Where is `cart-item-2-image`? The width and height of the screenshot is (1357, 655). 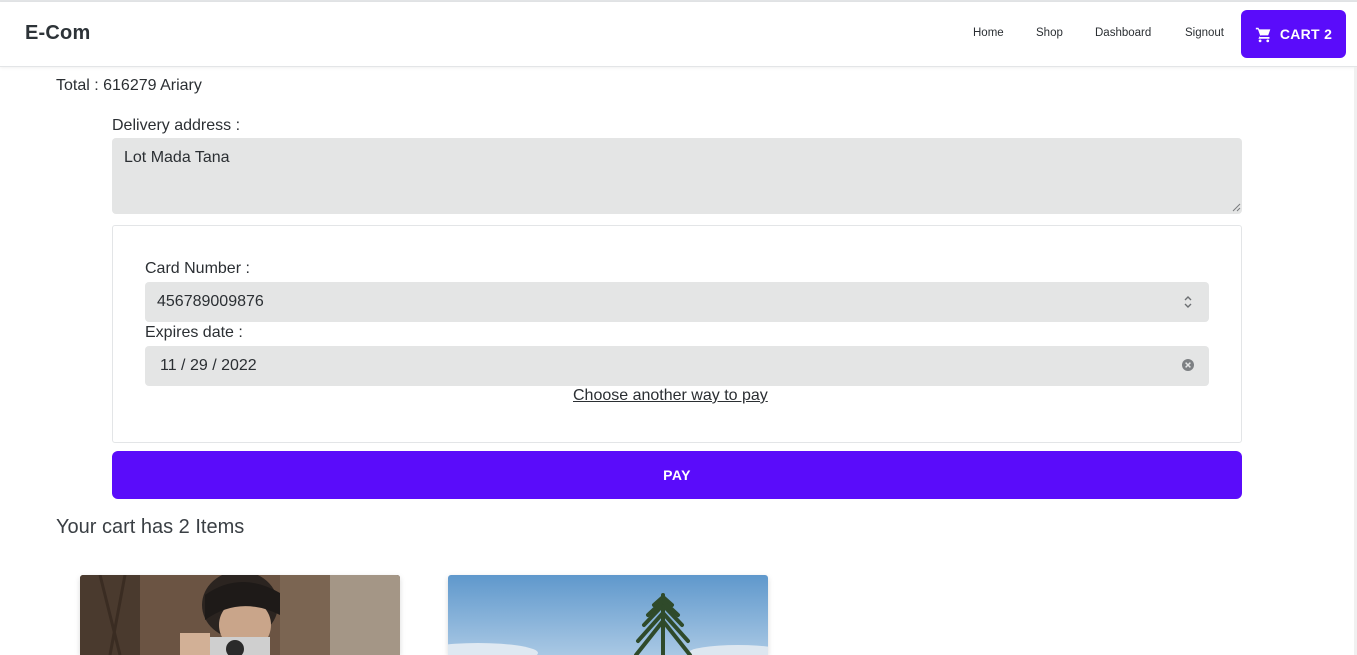 cart-item-2-image is located at coordinates (608, 615).